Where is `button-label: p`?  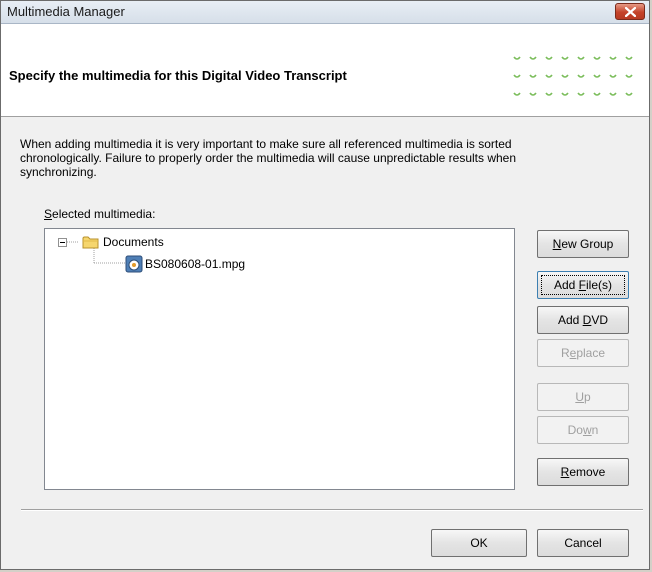
button-label: p is located at coordinates (587, 397).